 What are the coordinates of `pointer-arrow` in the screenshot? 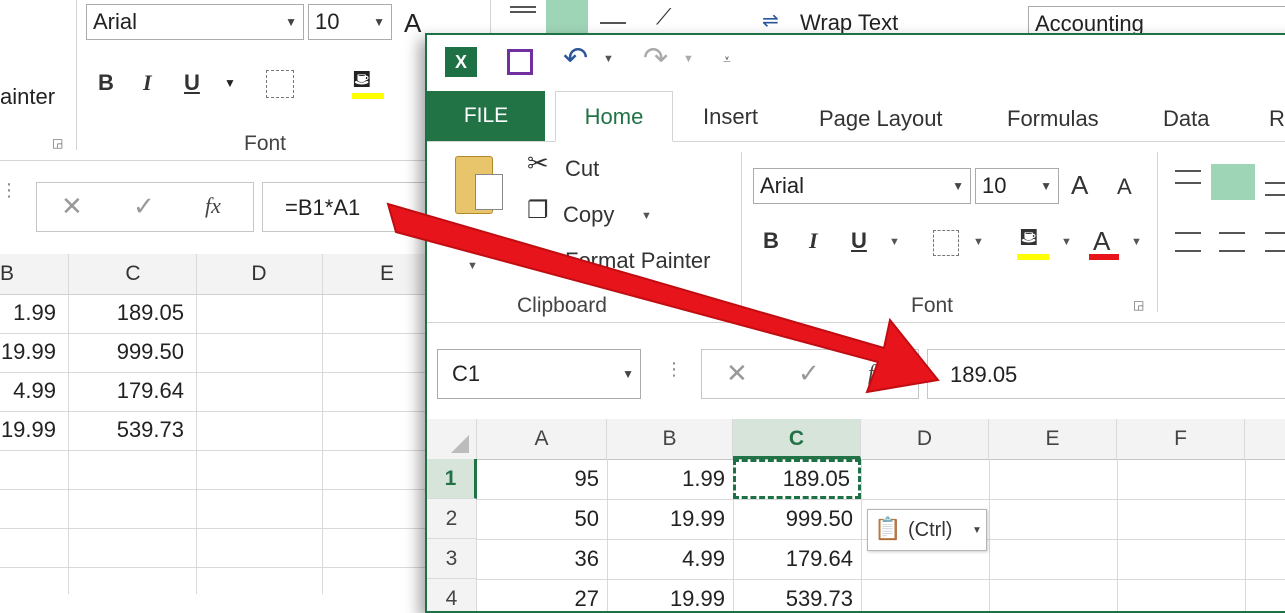 It's located at (663, 298).